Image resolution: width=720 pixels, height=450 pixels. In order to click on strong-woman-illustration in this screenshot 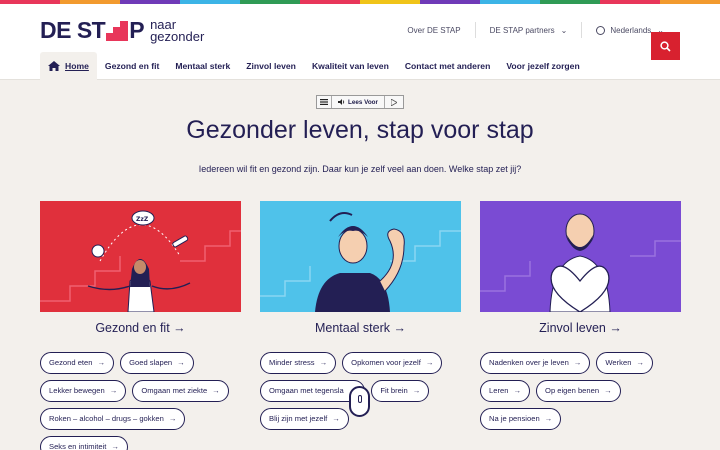, I will do `click(360, 262)`.